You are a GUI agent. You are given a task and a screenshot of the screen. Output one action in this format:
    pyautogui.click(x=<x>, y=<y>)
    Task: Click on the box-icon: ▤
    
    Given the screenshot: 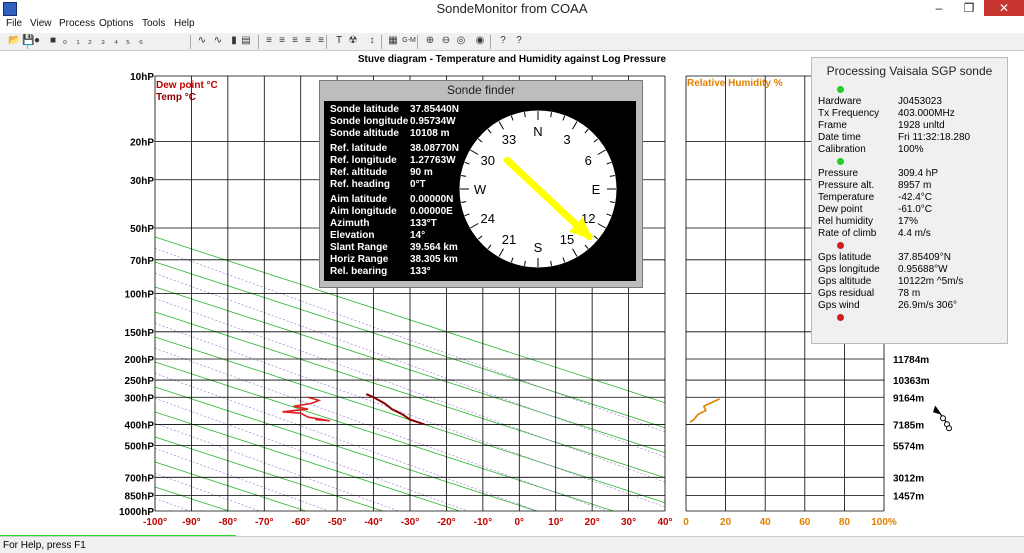 What is the action you would take?
    pyautogui.click(x=246, y=41)
    